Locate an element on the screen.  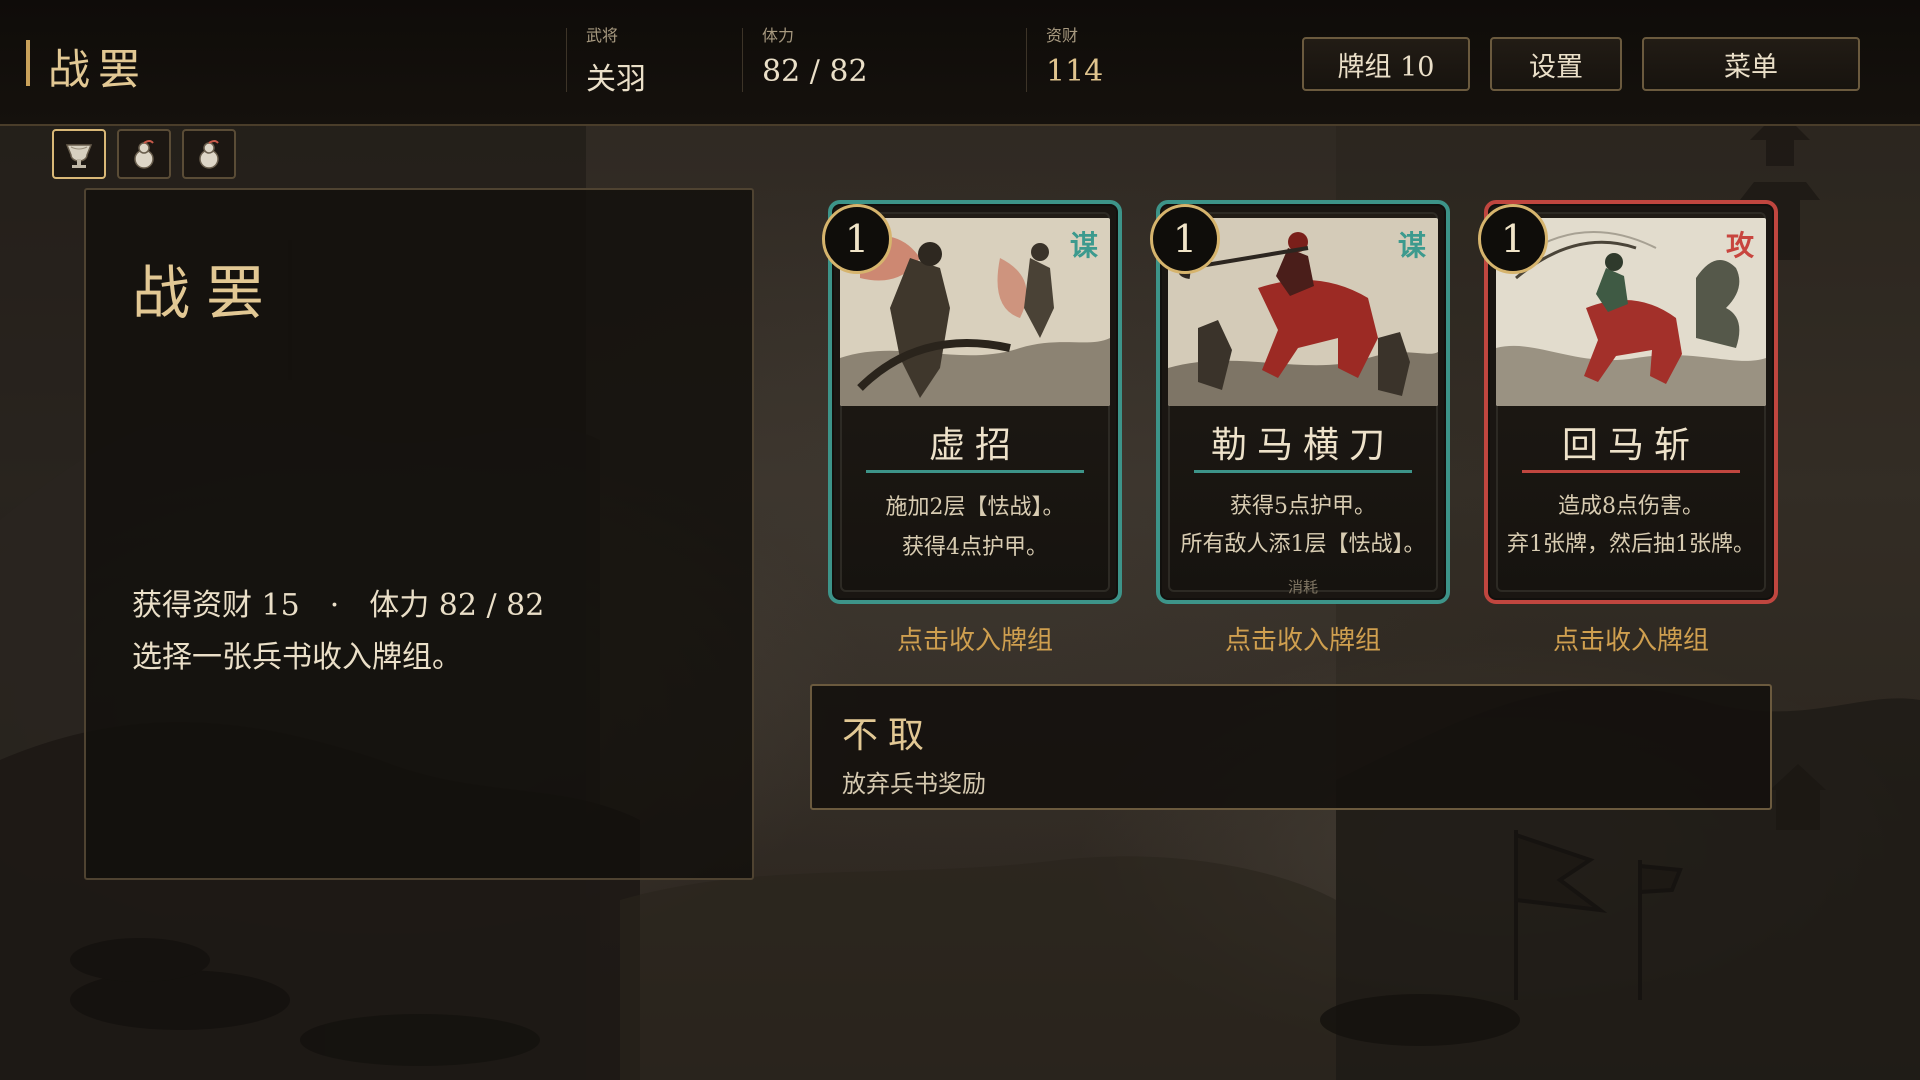
top-bar: 战罢 武将 关羽 体力 82 / 82 资财 114 牌组 10 设置 菜单 is located at coordinates (960, 63).